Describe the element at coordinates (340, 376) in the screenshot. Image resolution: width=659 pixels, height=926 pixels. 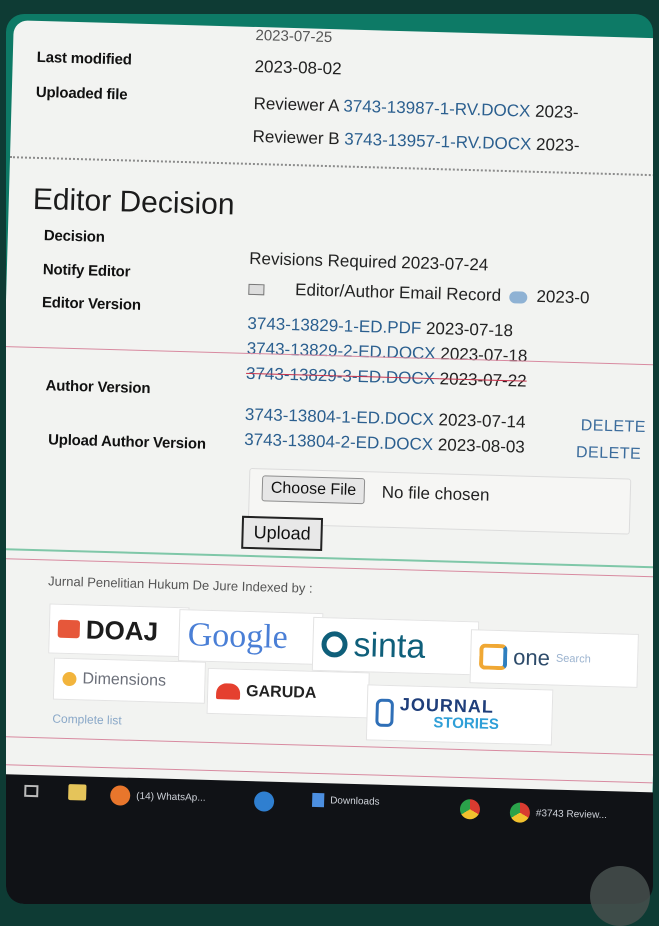
I see `editor-version-file-link: 3743-13829-3-ED.DOCX` at that location.